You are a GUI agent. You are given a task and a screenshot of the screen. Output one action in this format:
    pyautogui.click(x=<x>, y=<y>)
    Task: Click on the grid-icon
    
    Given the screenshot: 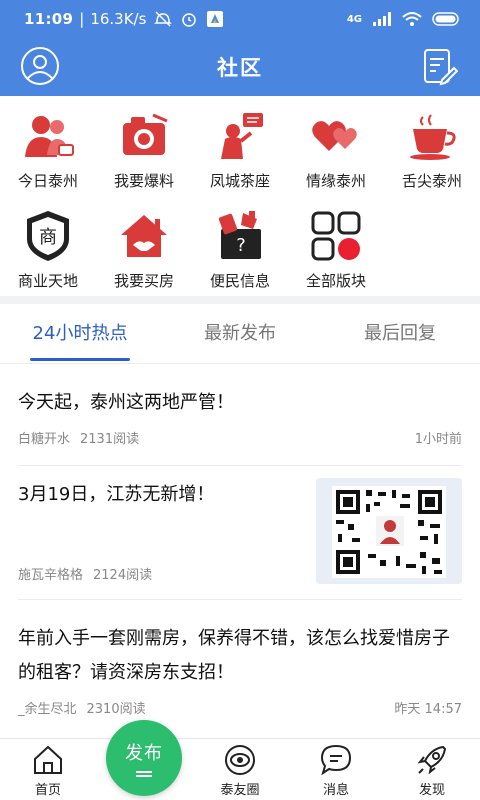 What is the action you would take?
    pyautogui.click(x=336, y=236)
    